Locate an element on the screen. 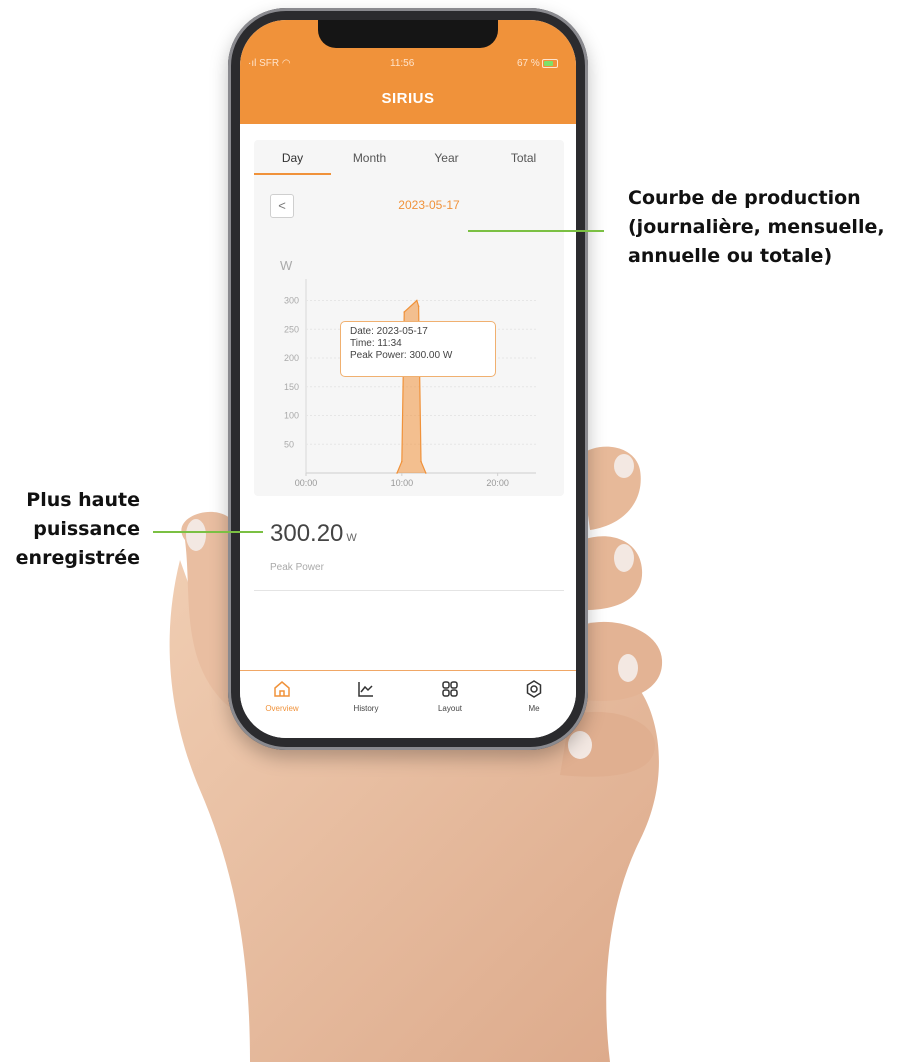 This screenshot has width=916, height=1062. annotation-line-2: puissance is located at coordinates (86, 529).